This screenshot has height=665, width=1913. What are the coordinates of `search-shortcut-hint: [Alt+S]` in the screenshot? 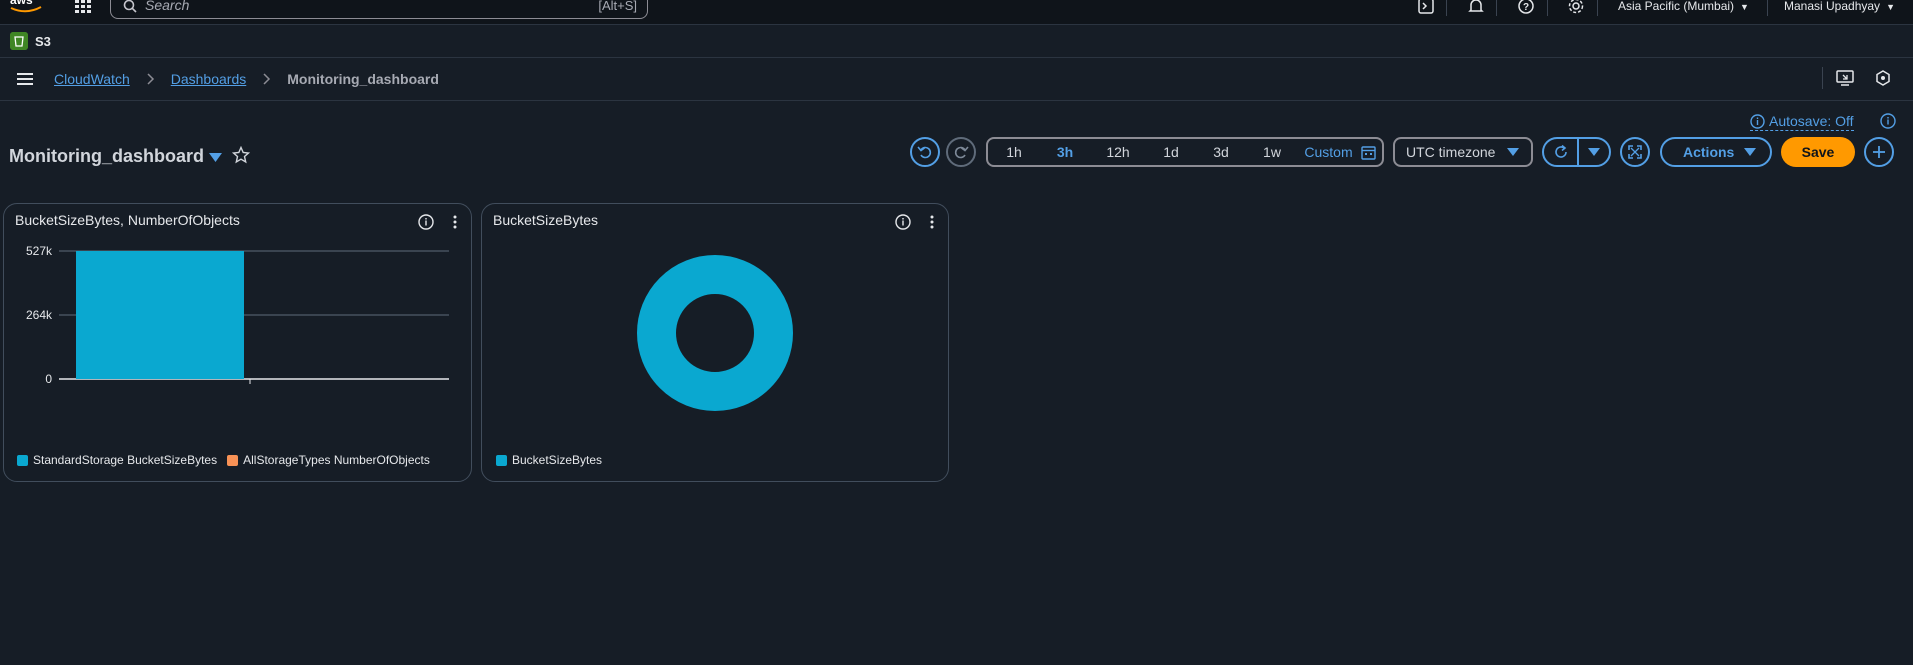 It's located at (617, 6).